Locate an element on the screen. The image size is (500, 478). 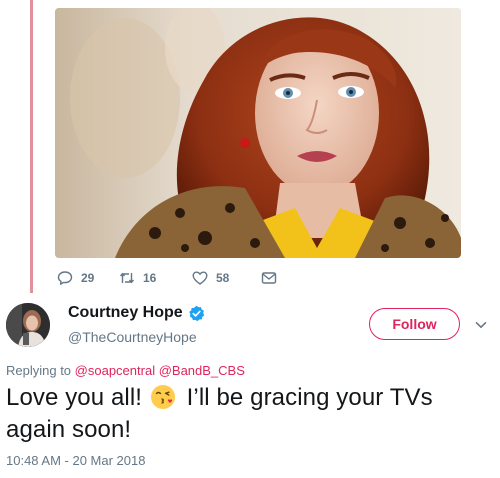
chevron-down-icon is located at coordinates (481, 325).